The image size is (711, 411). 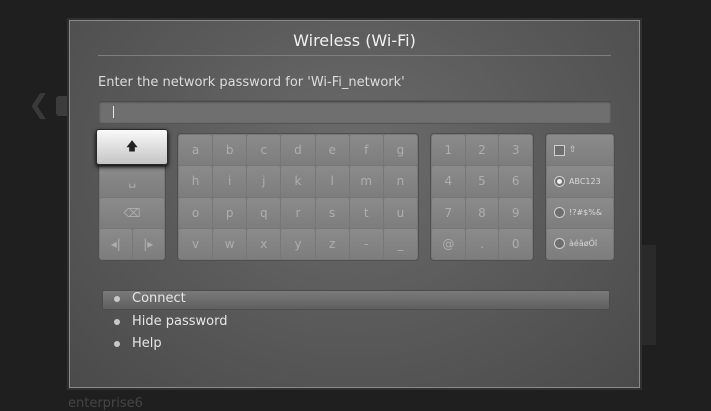 What do you see at coordinates (230, 150) in the screenshot?
I see `key: b` at bounding box center [230, 150].